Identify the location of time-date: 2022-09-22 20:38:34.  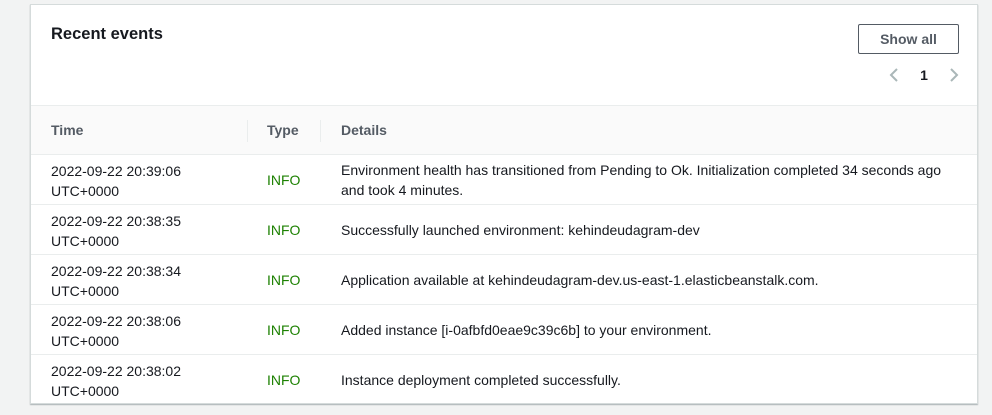
(116, 271).